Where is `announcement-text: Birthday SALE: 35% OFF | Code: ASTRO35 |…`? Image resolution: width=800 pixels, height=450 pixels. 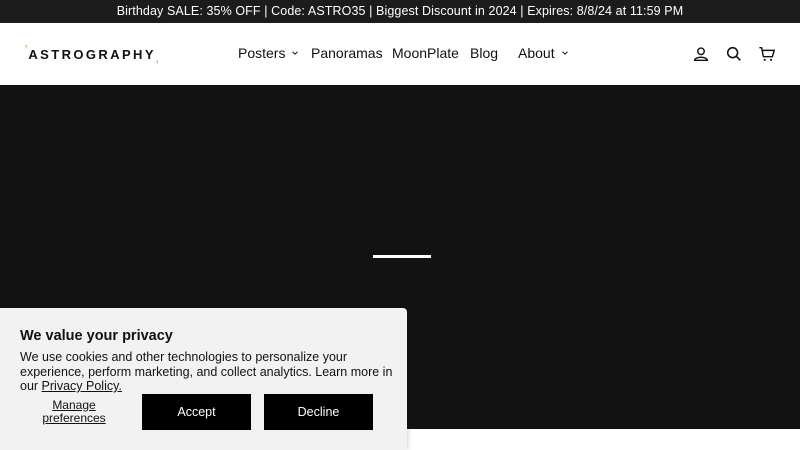
announcement-text: Birthday SALE: 35% OFF | Code: ASTRO35 |… is located at coordinates (400, 11).